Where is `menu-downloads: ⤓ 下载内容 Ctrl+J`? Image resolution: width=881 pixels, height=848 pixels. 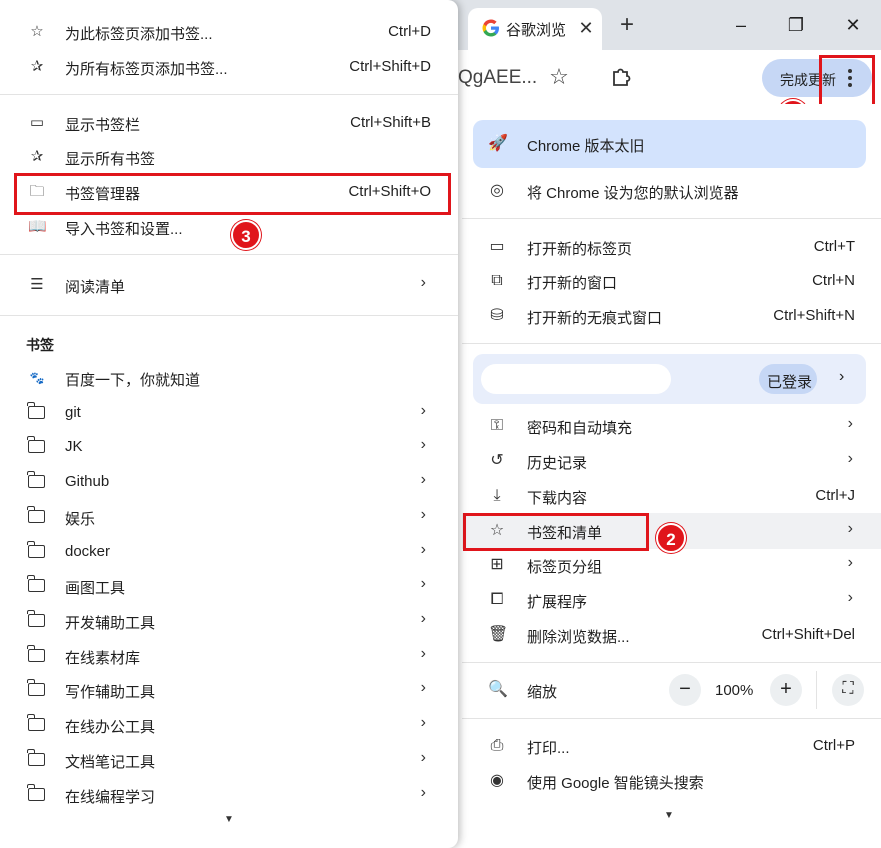
menu-downloads: ⤓ 下载内容 Ctrl+J is located at coordinates (671, 496).